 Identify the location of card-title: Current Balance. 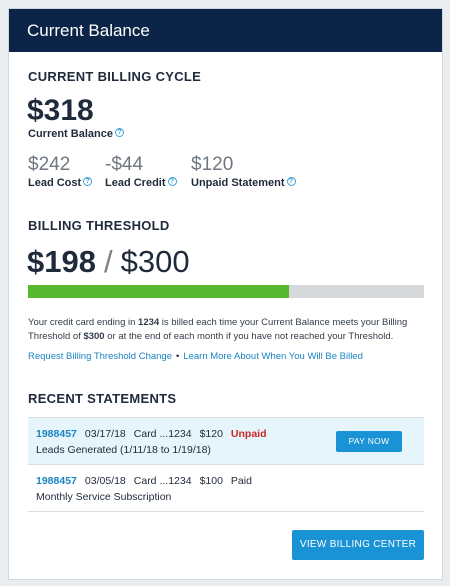
(88, 30).